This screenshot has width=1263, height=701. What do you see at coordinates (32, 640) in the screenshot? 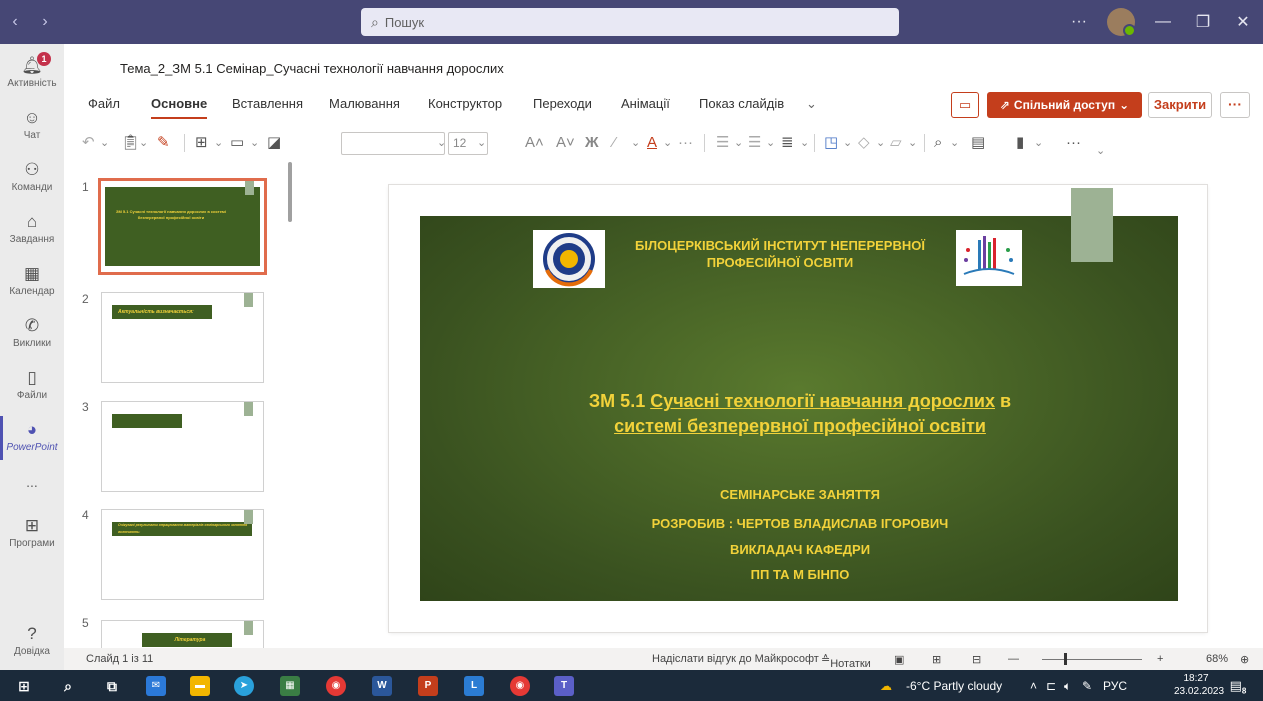
I see `rail-help: ? Довідка` at bounding box center [32, 640].